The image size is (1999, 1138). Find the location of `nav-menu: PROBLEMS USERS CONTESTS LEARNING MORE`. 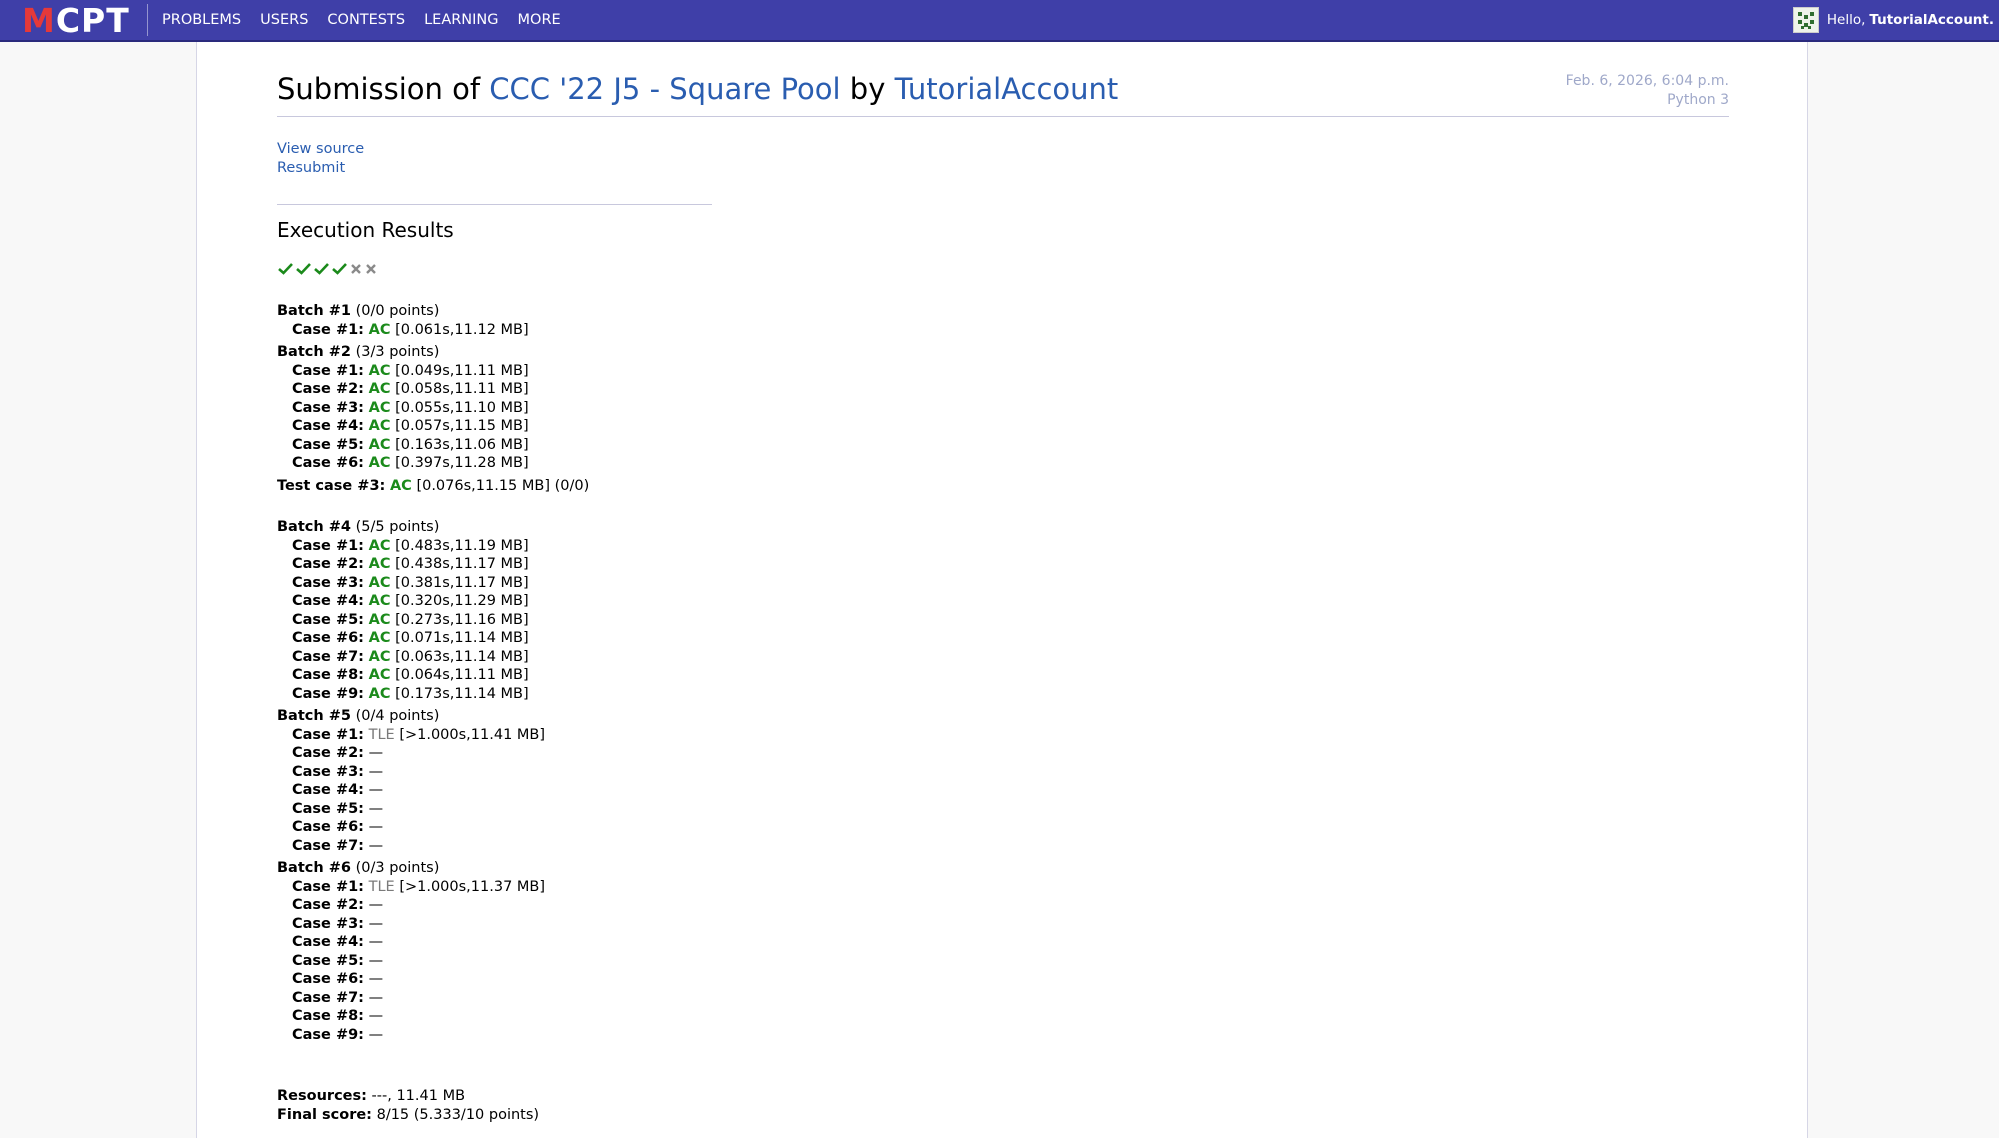

nav-menu: PROBLEMS USERS CONTESTS LEARNING MORE is located at coordinates (371, 20).